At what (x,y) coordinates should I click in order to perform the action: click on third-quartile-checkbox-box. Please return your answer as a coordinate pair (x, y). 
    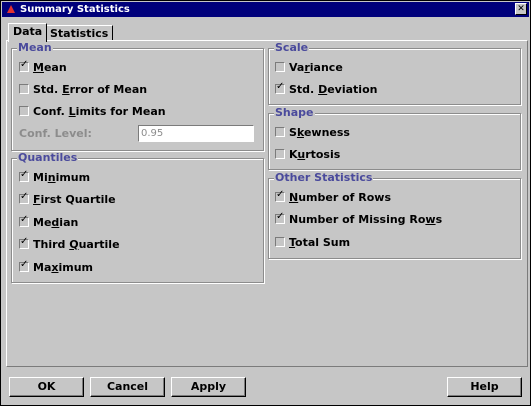
    Looking at the image, I should click on (24, 242).